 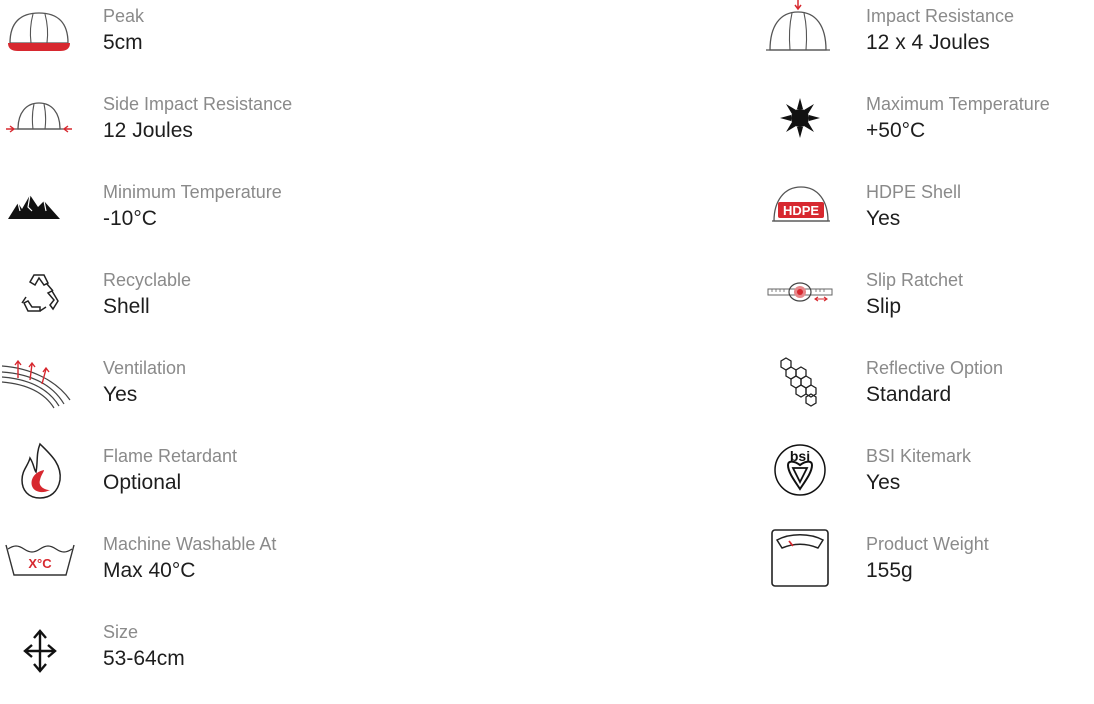 What do you see at coordinates (40, 35) in the screenshot?
I see `helmet-peak-icon` at bounding box center [40, 35].